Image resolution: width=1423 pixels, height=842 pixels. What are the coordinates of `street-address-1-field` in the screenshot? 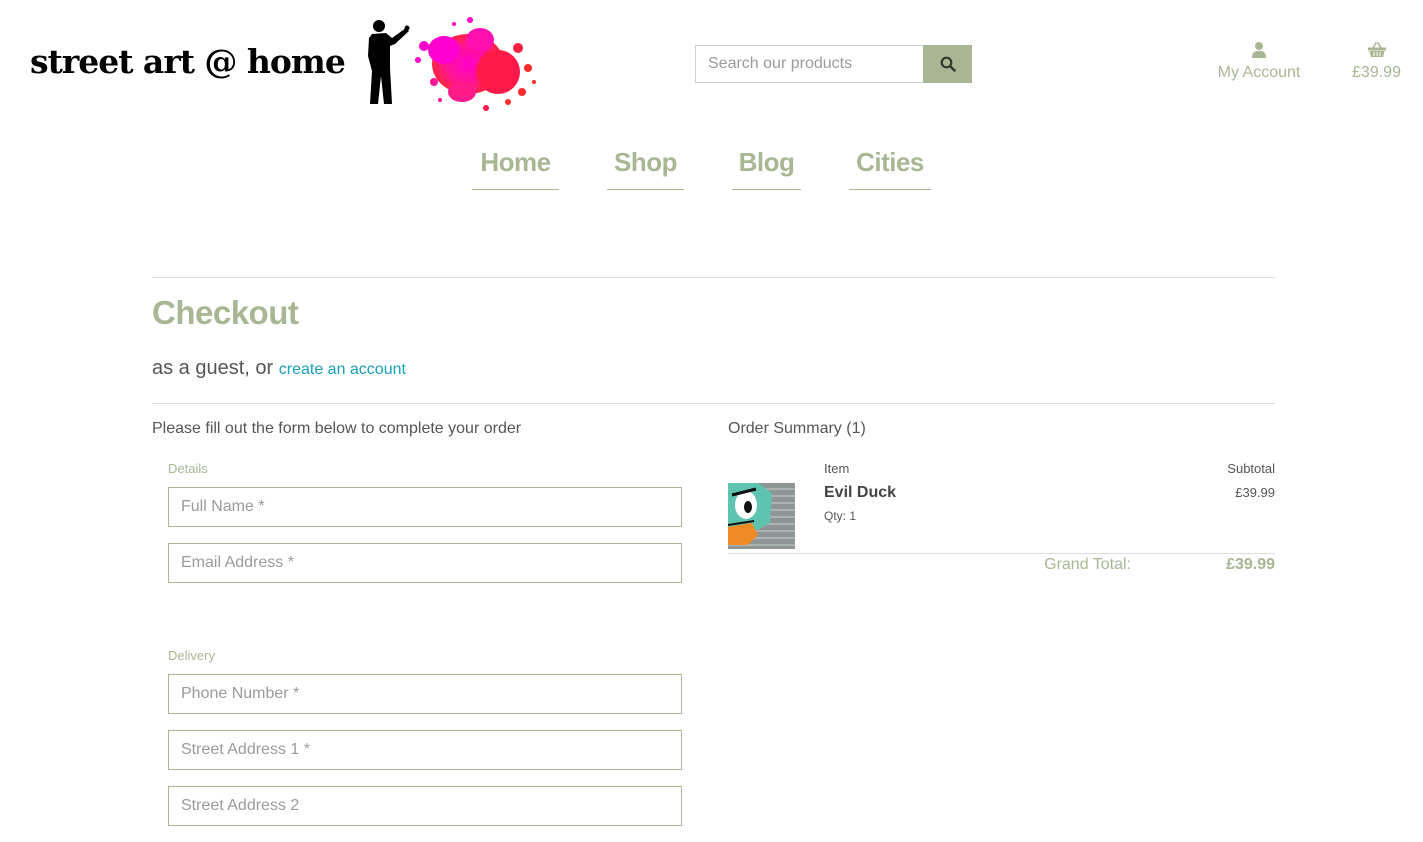 It's located at (425, 750).